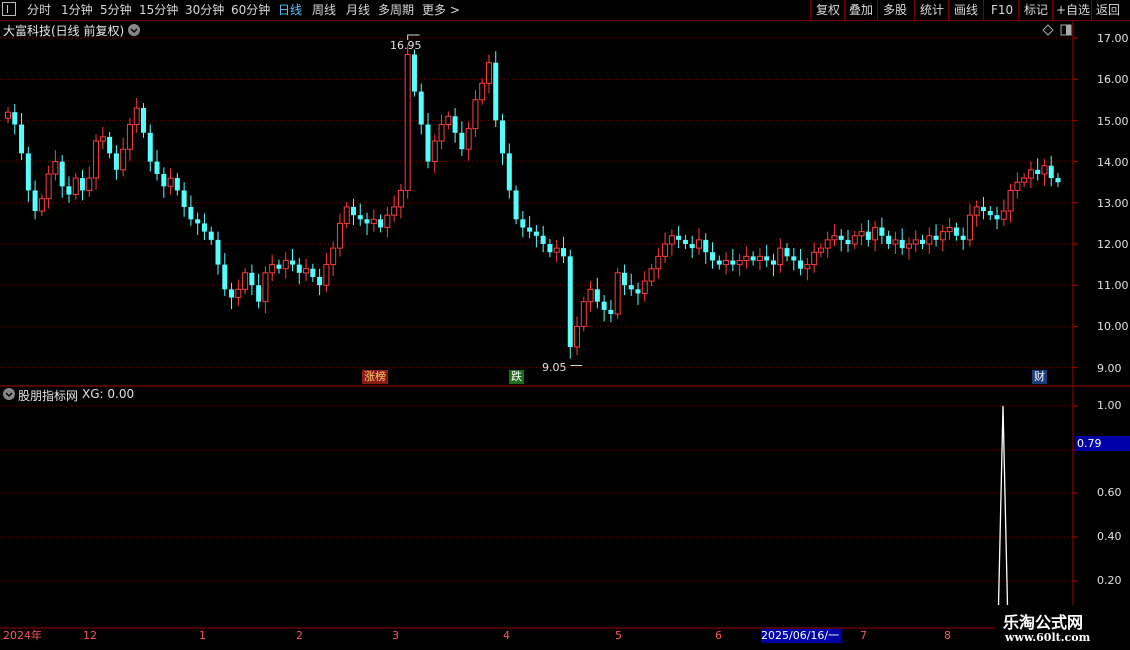 The height and width of the screenshot is (650, 1130). What do you see at coordinates (90, 635) in the screenshot?
I see `date-label: 12` at bounding box center [90, 635].